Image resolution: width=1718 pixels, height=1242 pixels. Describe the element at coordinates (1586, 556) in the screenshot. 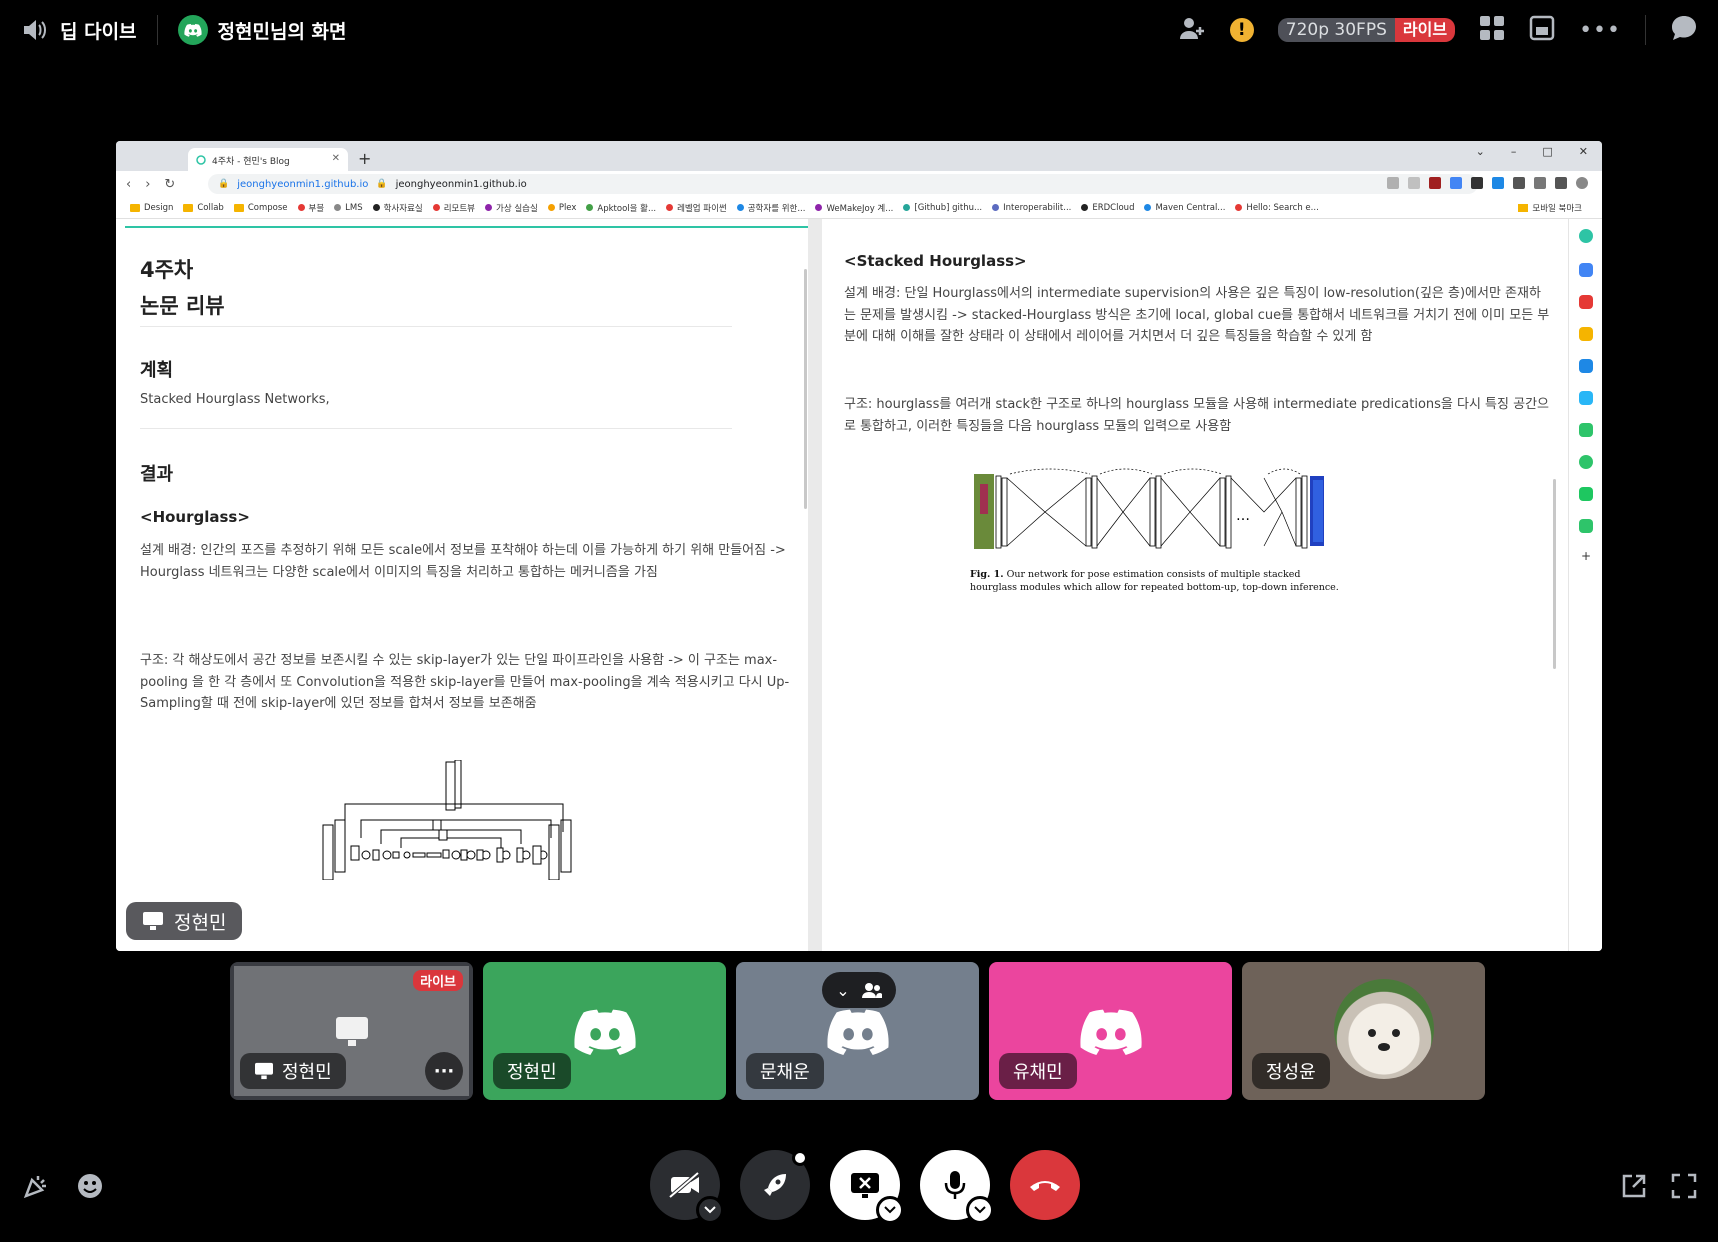

I see `add-icon: +` at that location.